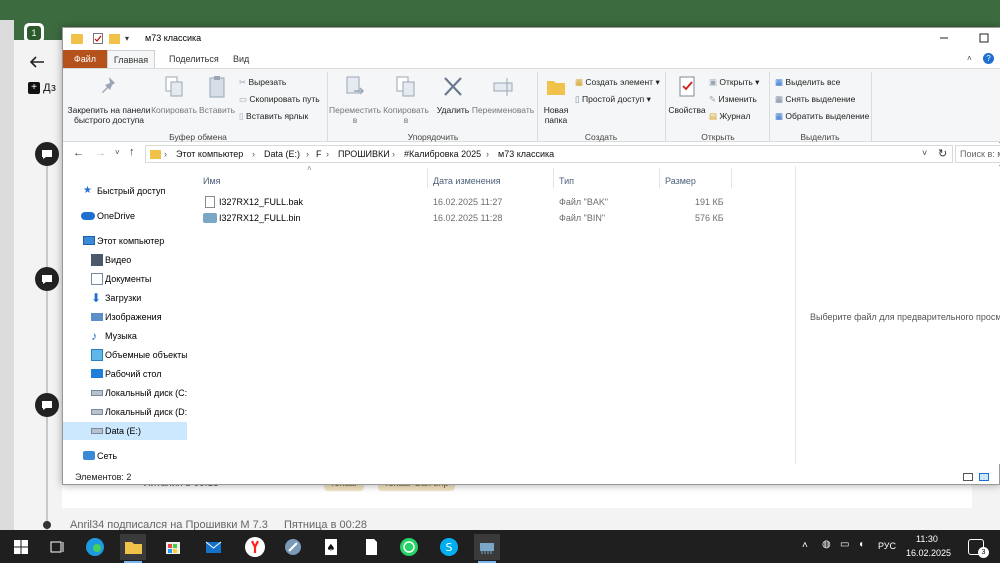 Image resolution: width=1000 pixels, height=563 pixels. What do you see at coordinates (125, 336) in the screenshot?
I see `nav-music: ♪ Музыка` at bounding box center [125, 336].